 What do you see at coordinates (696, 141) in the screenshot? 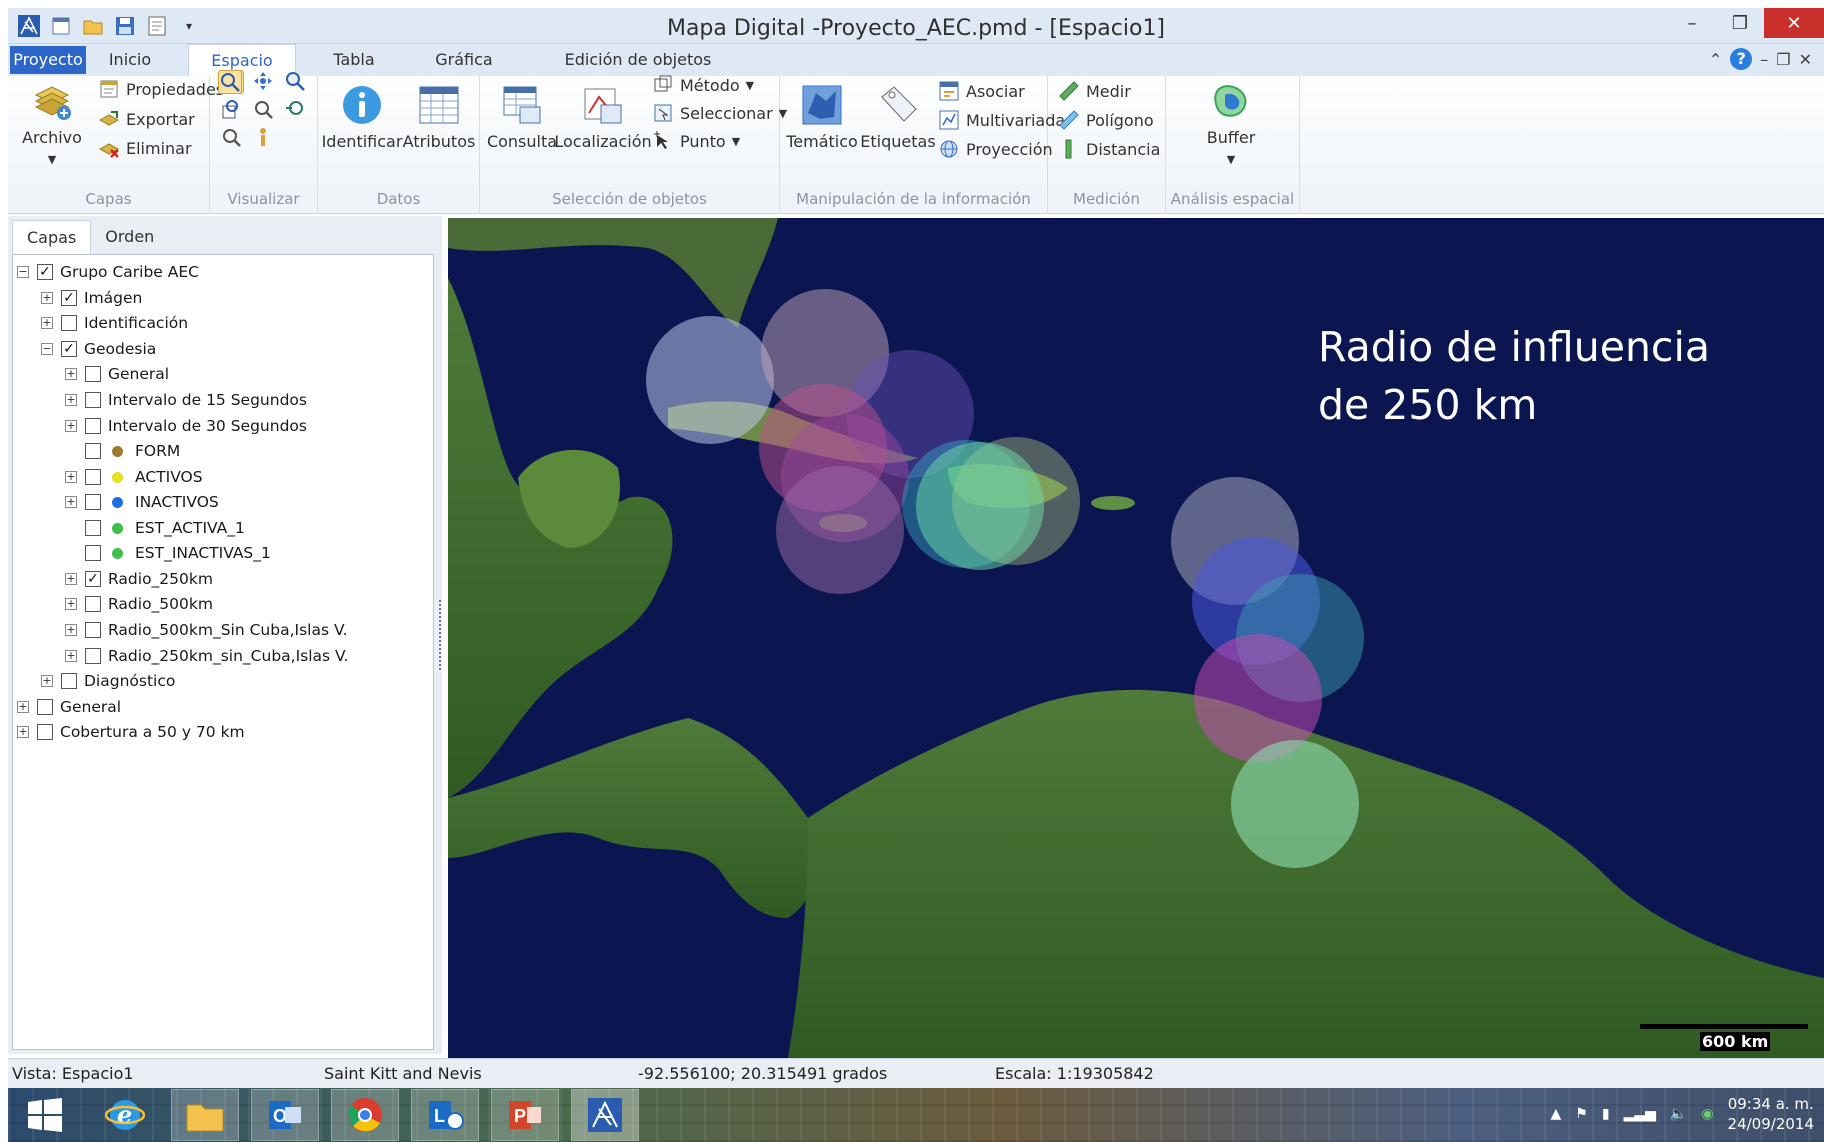
I see `punto-button: Punto ▼` at bounding box center [696, 141].